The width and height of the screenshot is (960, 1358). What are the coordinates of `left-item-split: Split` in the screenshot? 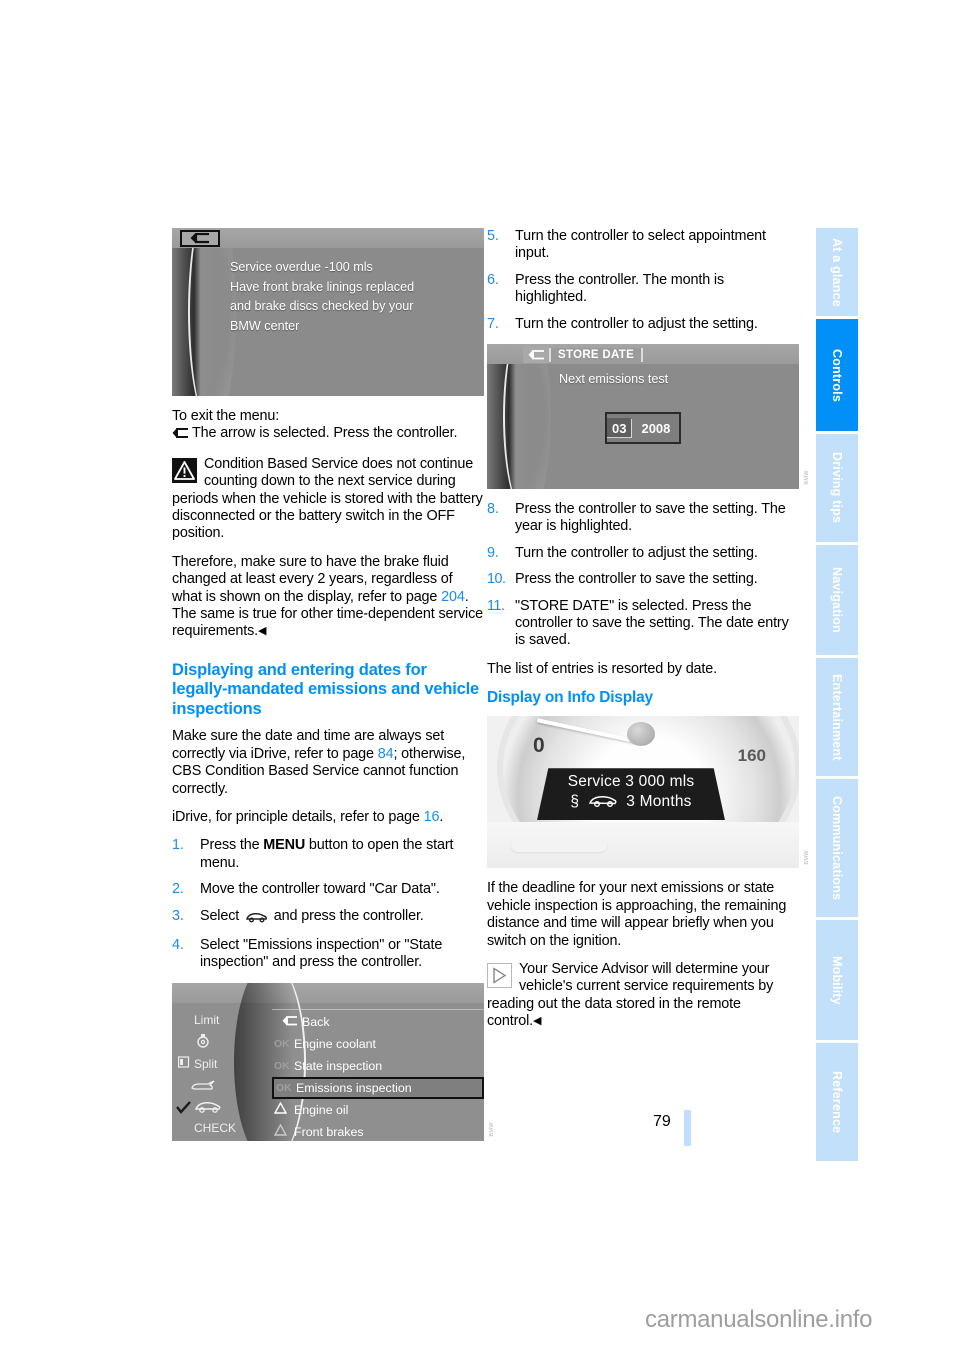 It's located at (206, 1063).